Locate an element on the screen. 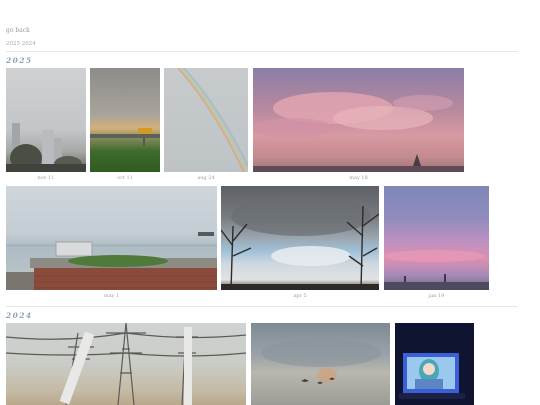 The image size is (540, 405). photo-aug-24-image is located at coordinates (212, 120).